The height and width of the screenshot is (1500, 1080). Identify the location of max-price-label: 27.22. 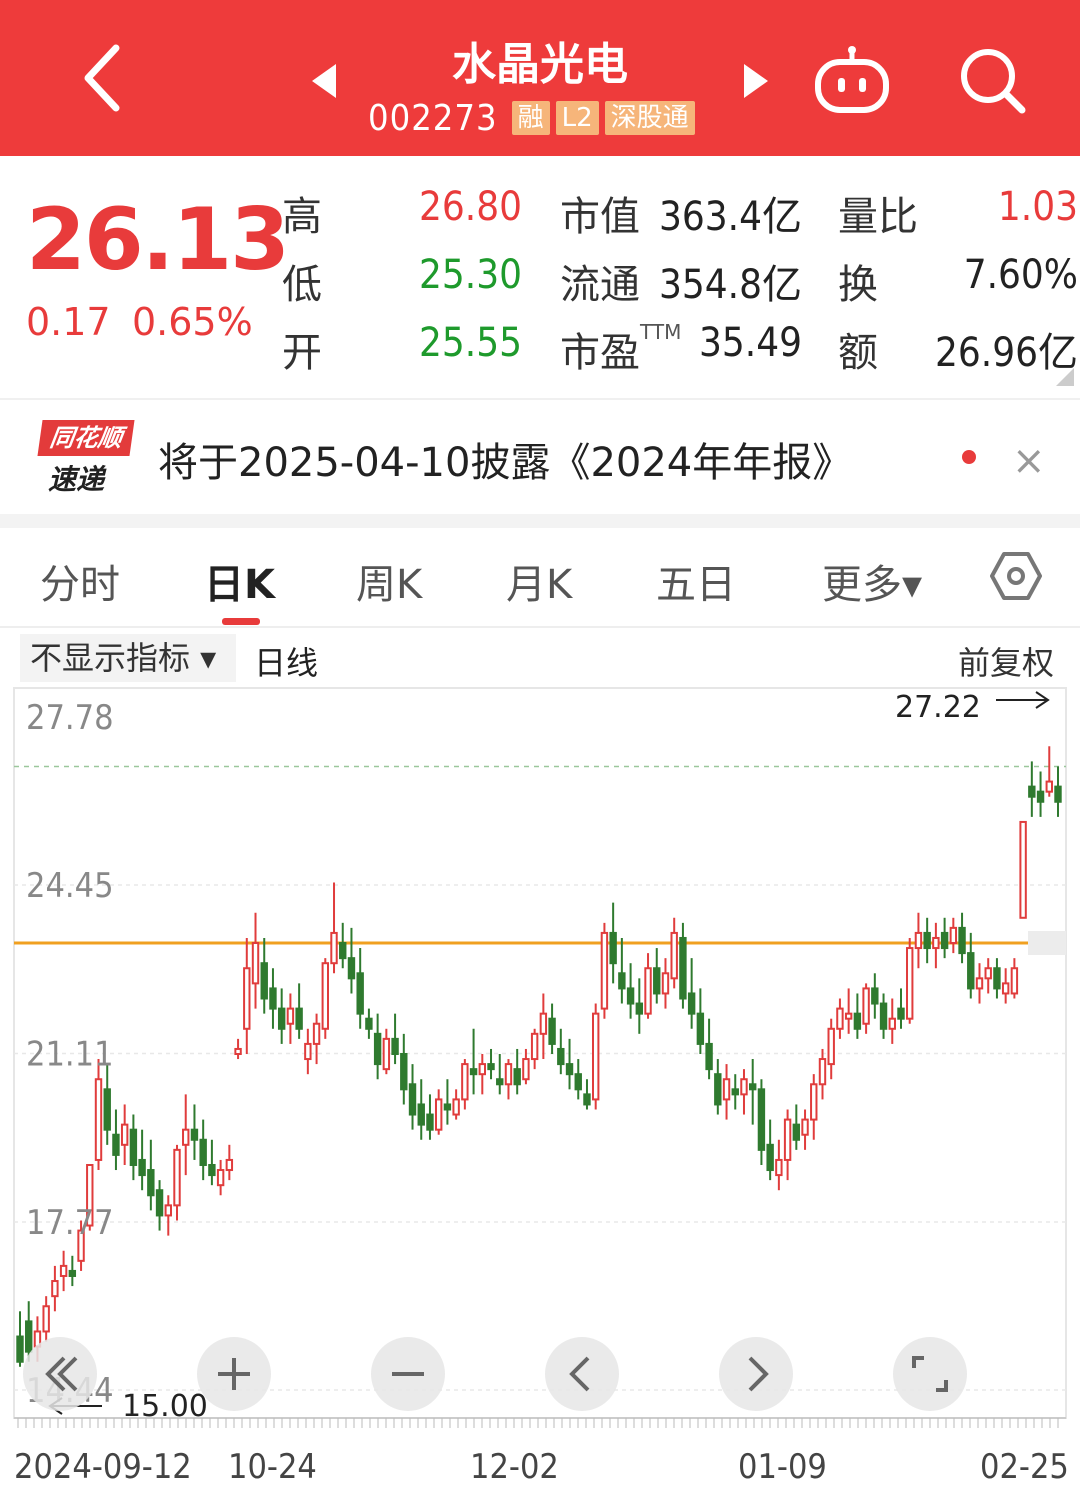
(938, 707).